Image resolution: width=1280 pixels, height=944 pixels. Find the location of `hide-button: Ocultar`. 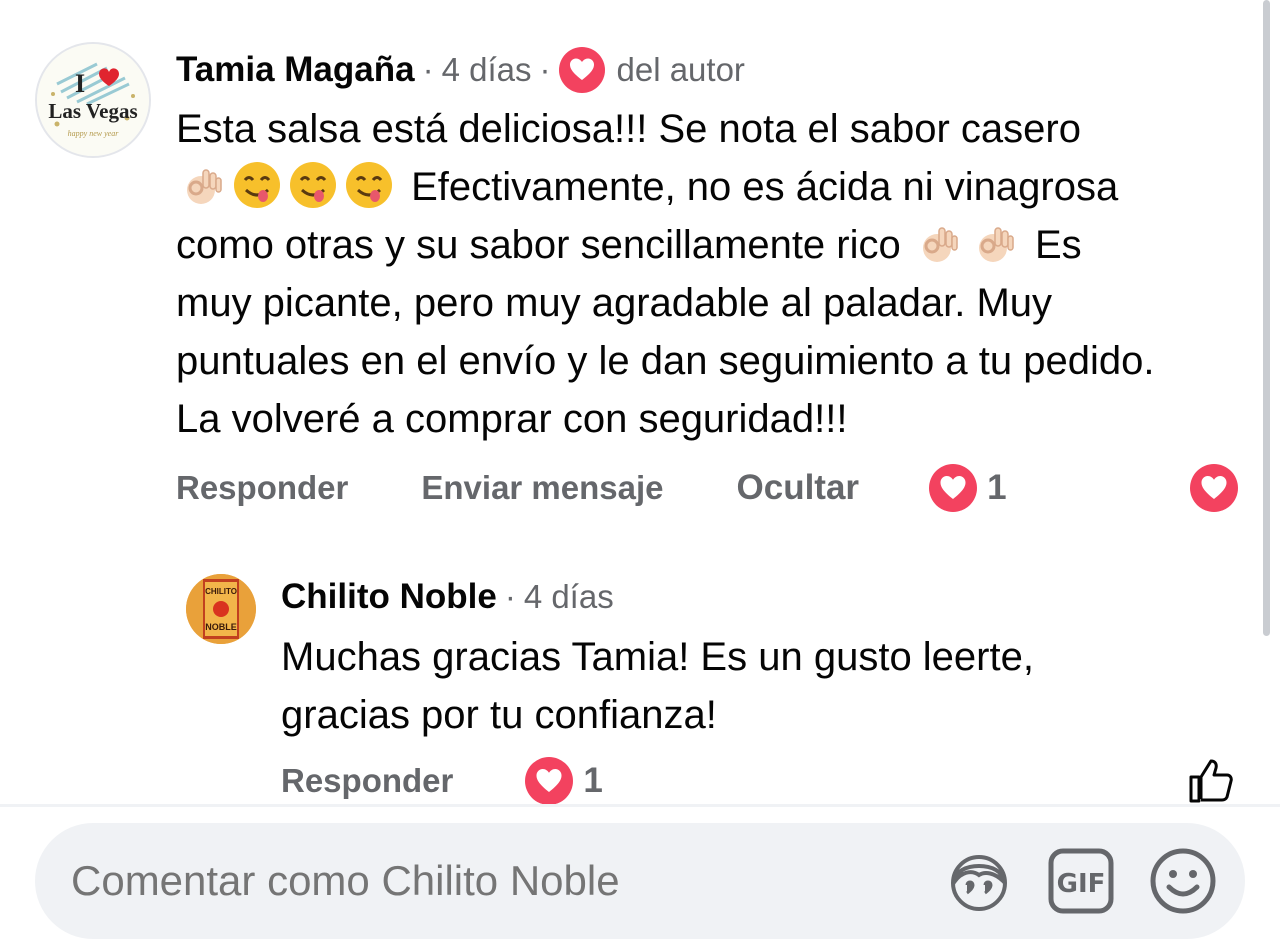

hide-button: Ocultar is located at coordinates (798, 488).